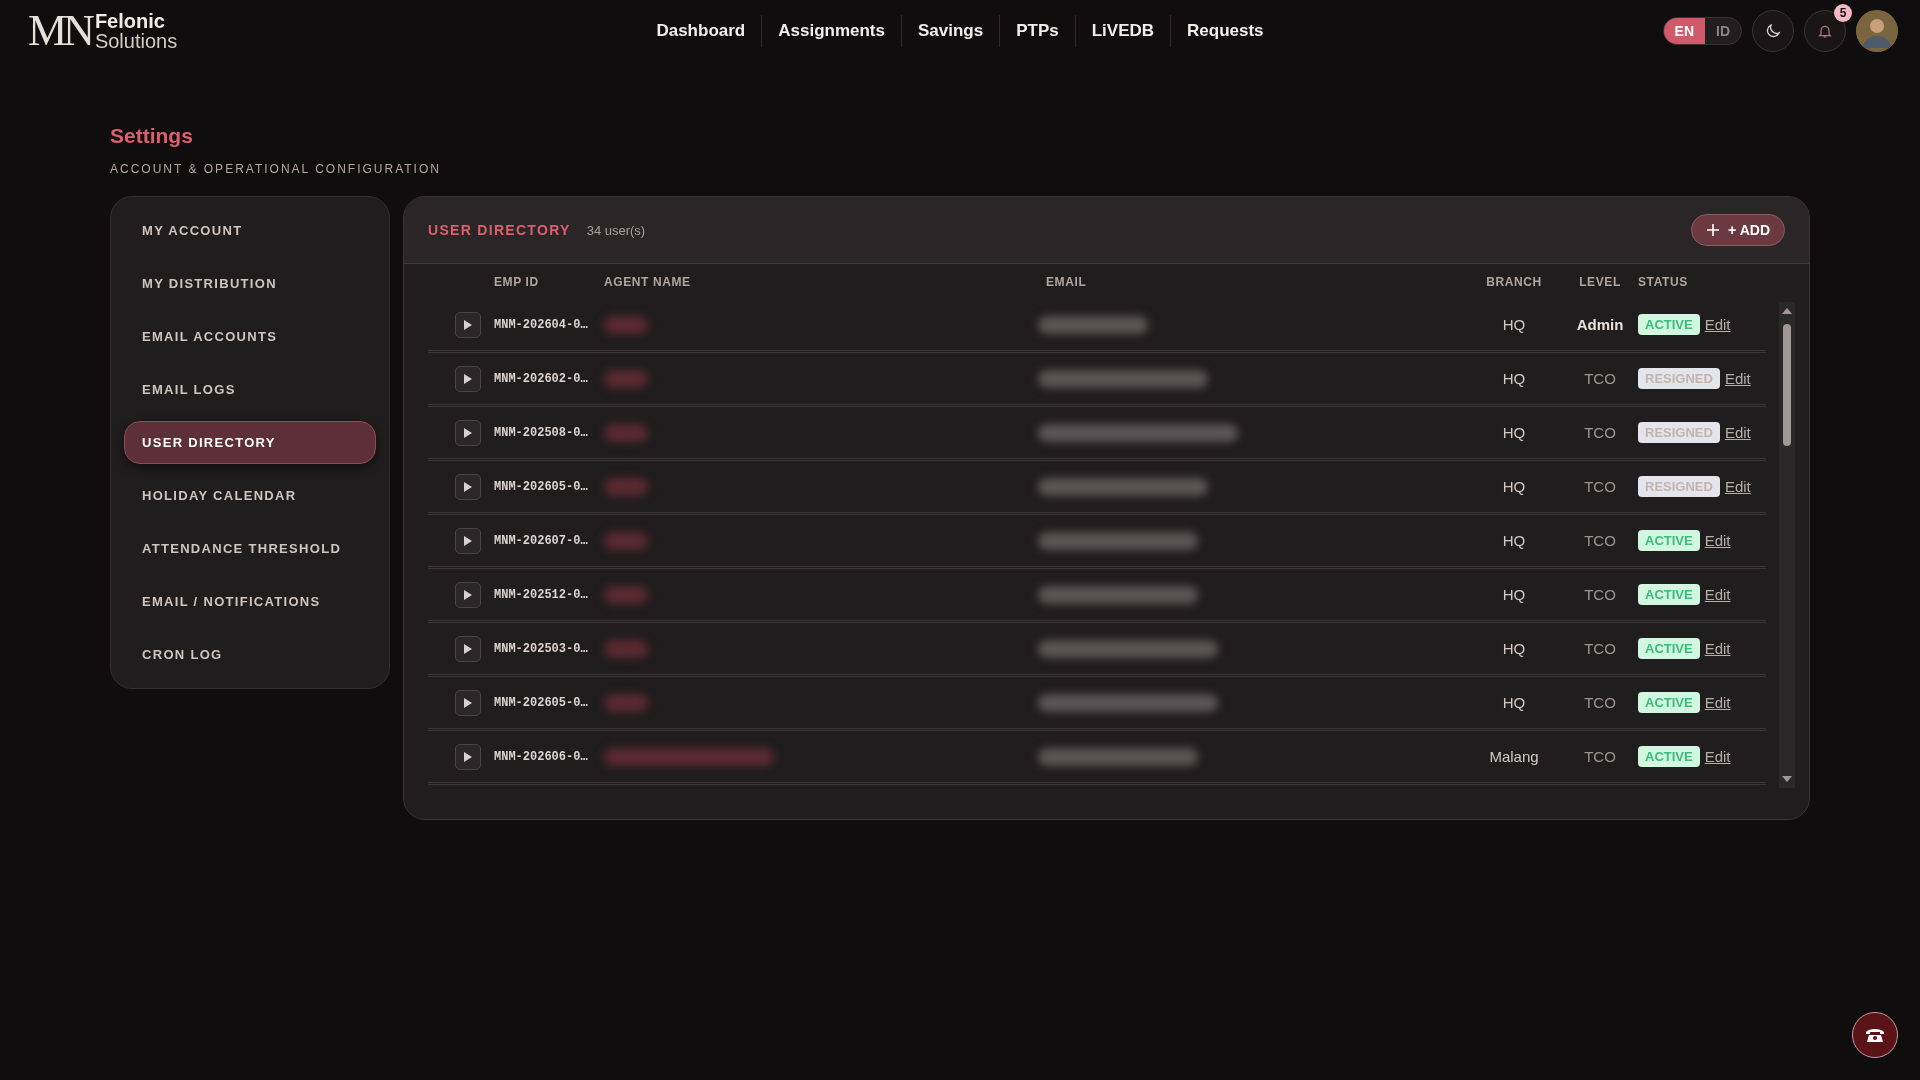  What do you see at coordinates (832, 31) in the screenshot?
I see `nav-link: Assignments` at bounding box center [832, 31].